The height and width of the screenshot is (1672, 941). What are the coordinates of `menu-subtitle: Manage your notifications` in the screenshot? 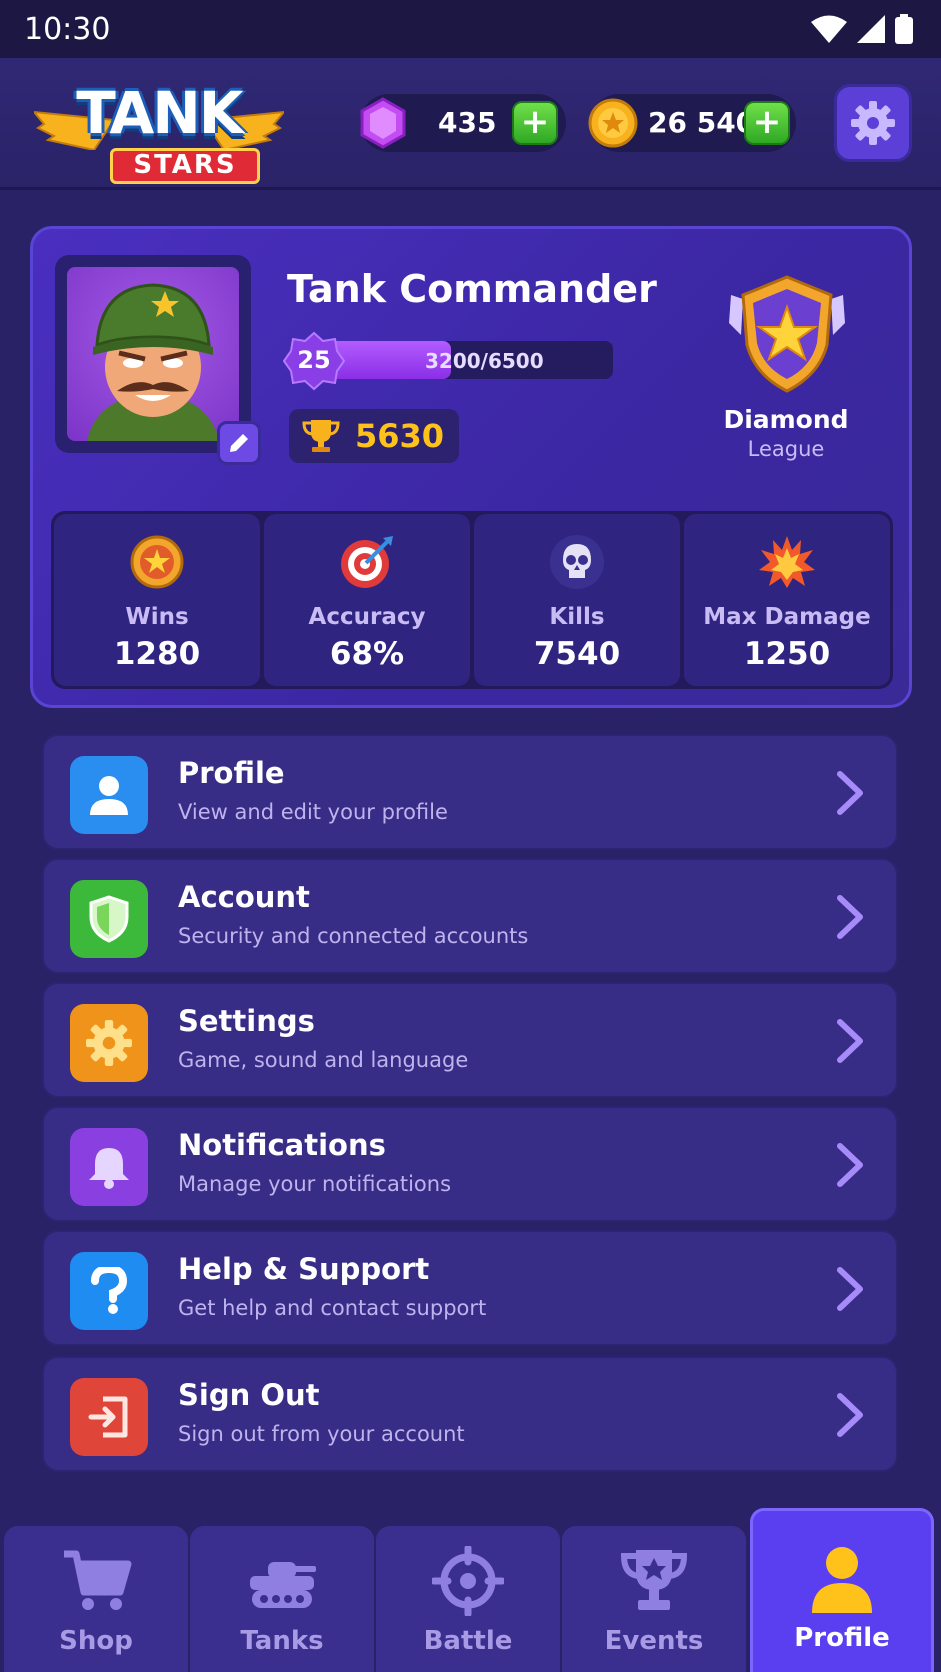 It's located at (315, 1184).